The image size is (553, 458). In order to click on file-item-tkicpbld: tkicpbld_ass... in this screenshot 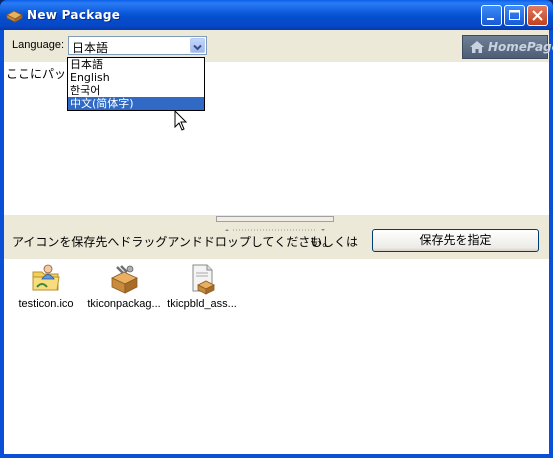, I will do `click(202, 286)`.